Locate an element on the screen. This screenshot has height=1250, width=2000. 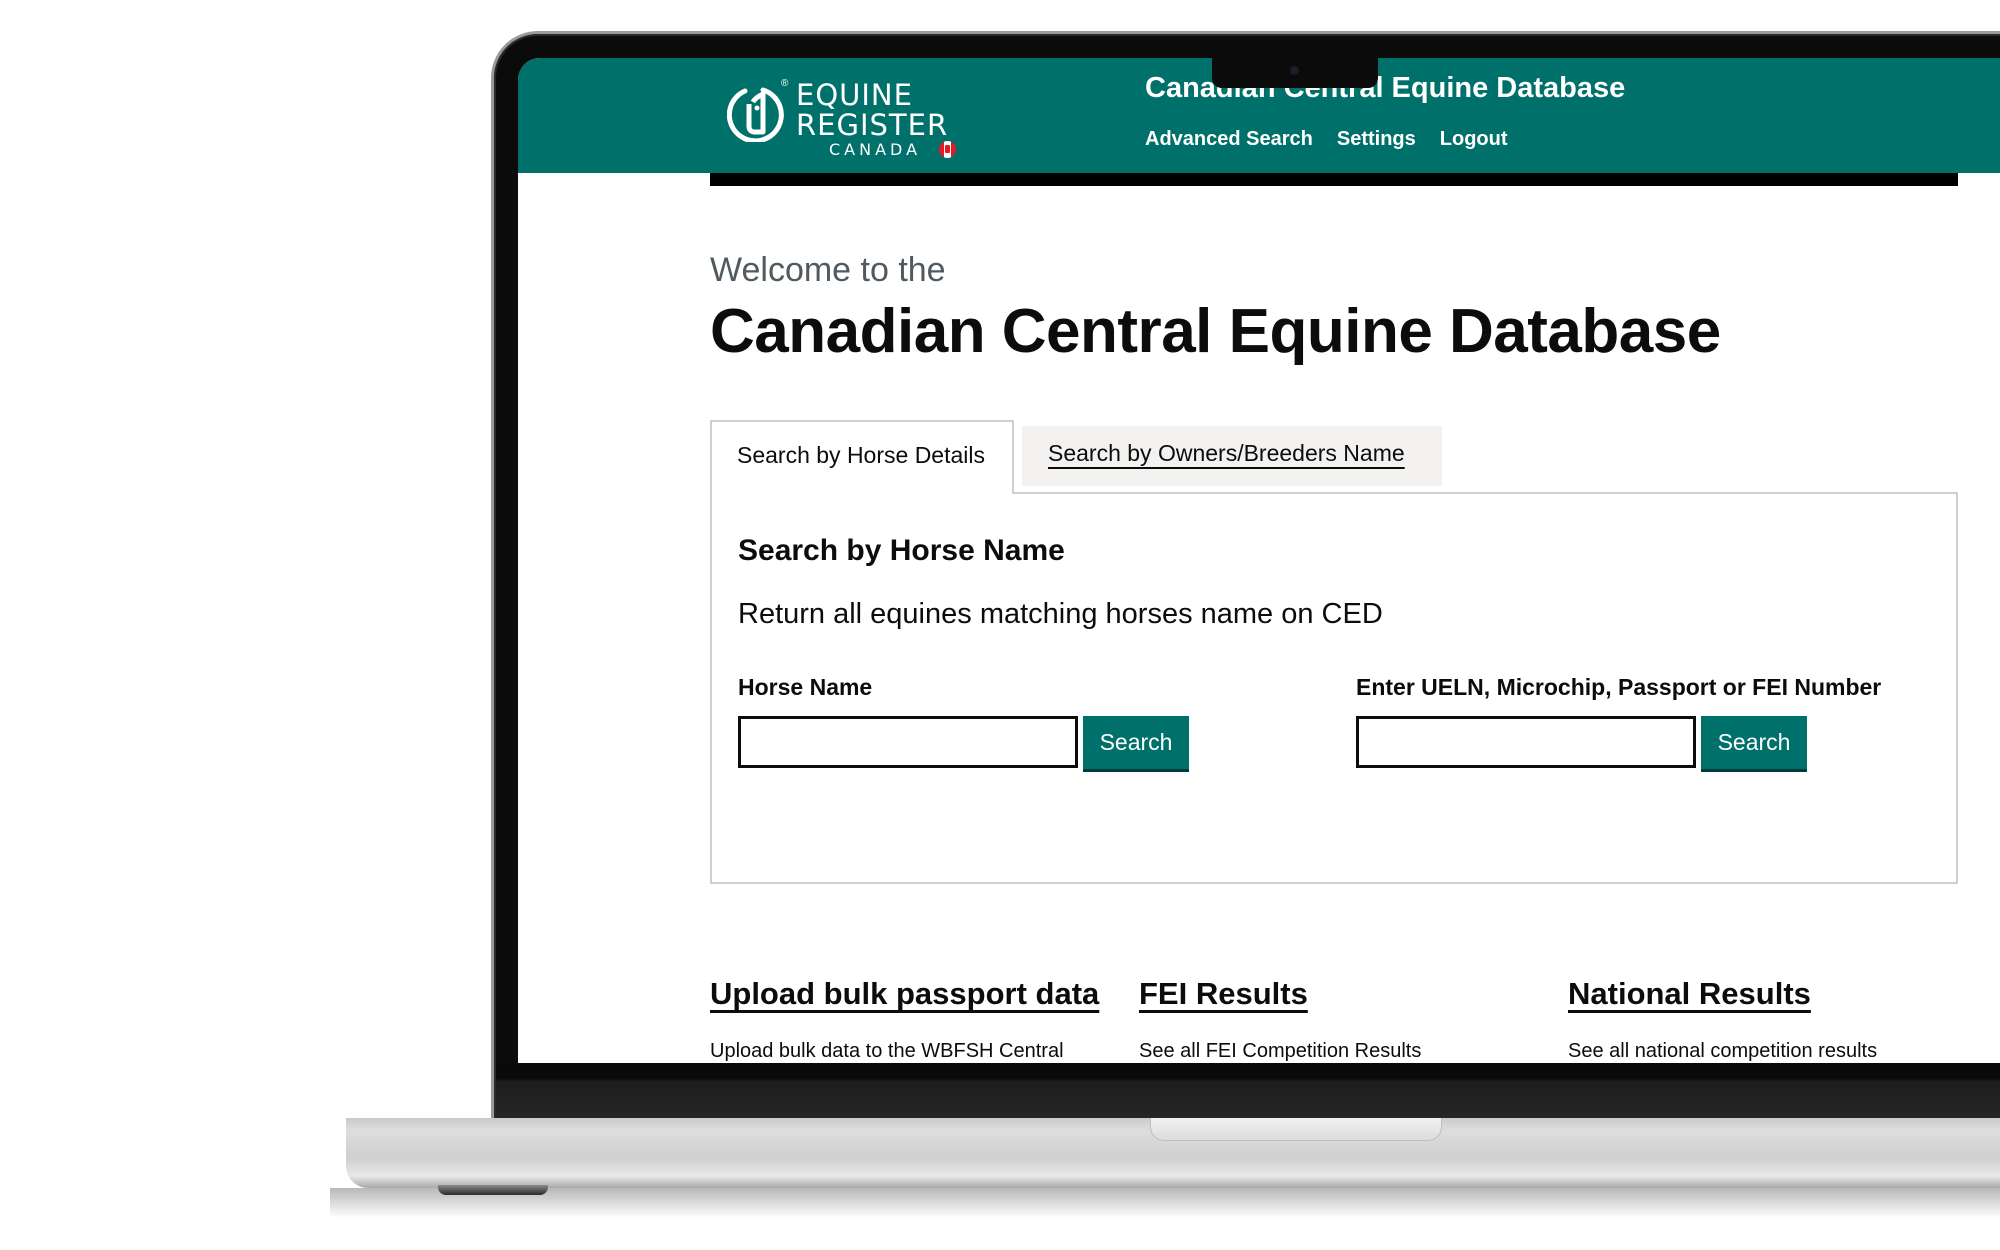
header-divider is located at coordinates (1334, 179).